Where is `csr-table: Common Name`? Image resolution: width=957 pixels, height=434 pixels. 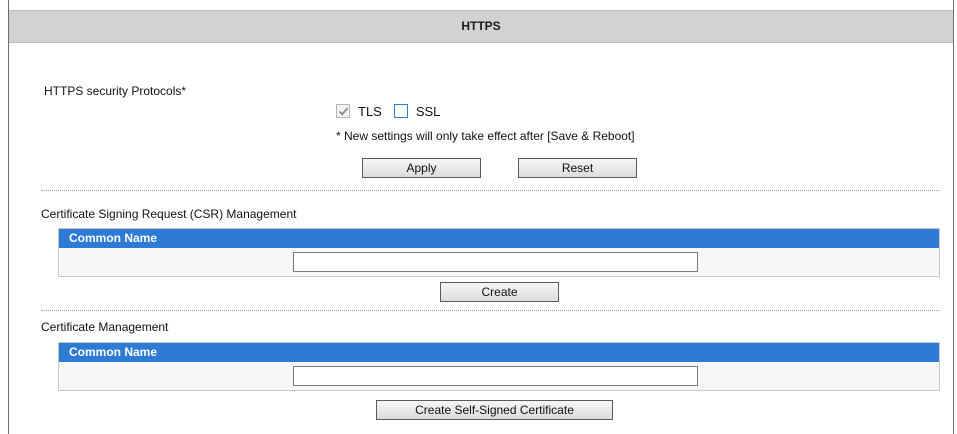
csr-table: Common Name is located at coordinates (499, 252).